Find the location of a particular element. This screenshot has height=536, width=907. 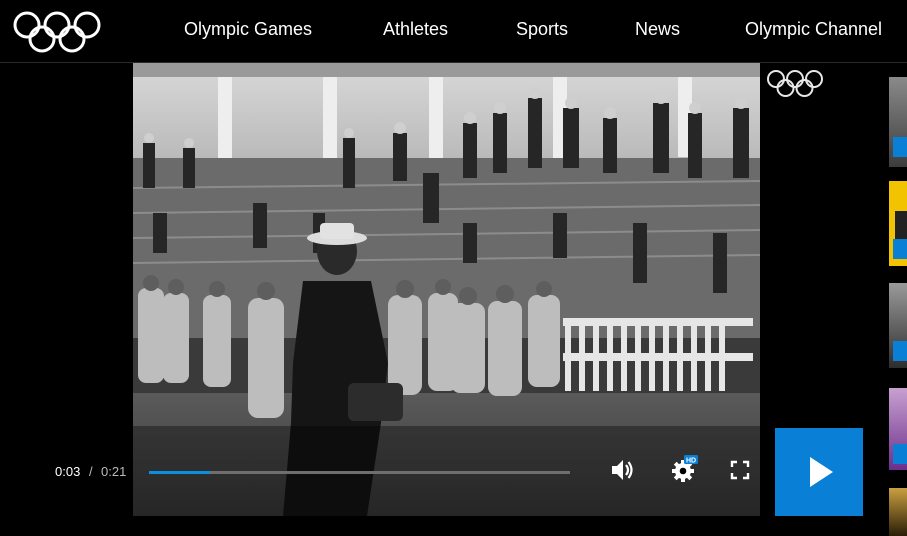

nav-olympic-games: Olympic Games is located at coordinates (248, 29).